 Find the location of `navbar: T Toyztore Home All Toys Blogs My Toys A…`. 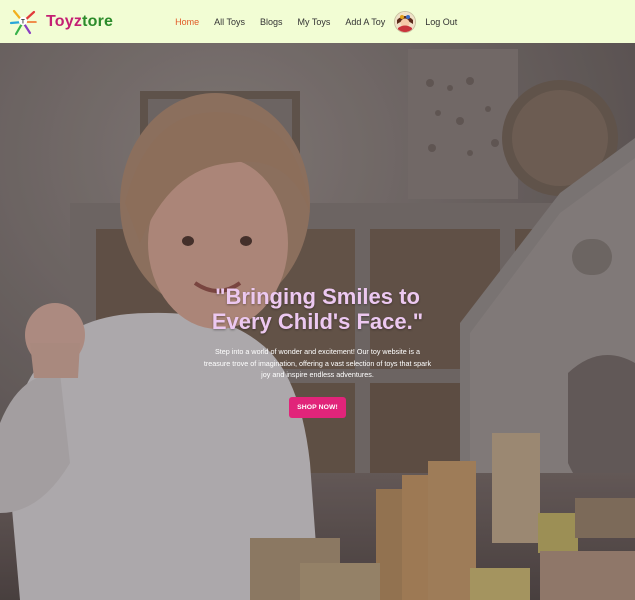

navbar: T Toyztore Home All Toys Blogs My Toys A… is located at coordinates (317, 21).